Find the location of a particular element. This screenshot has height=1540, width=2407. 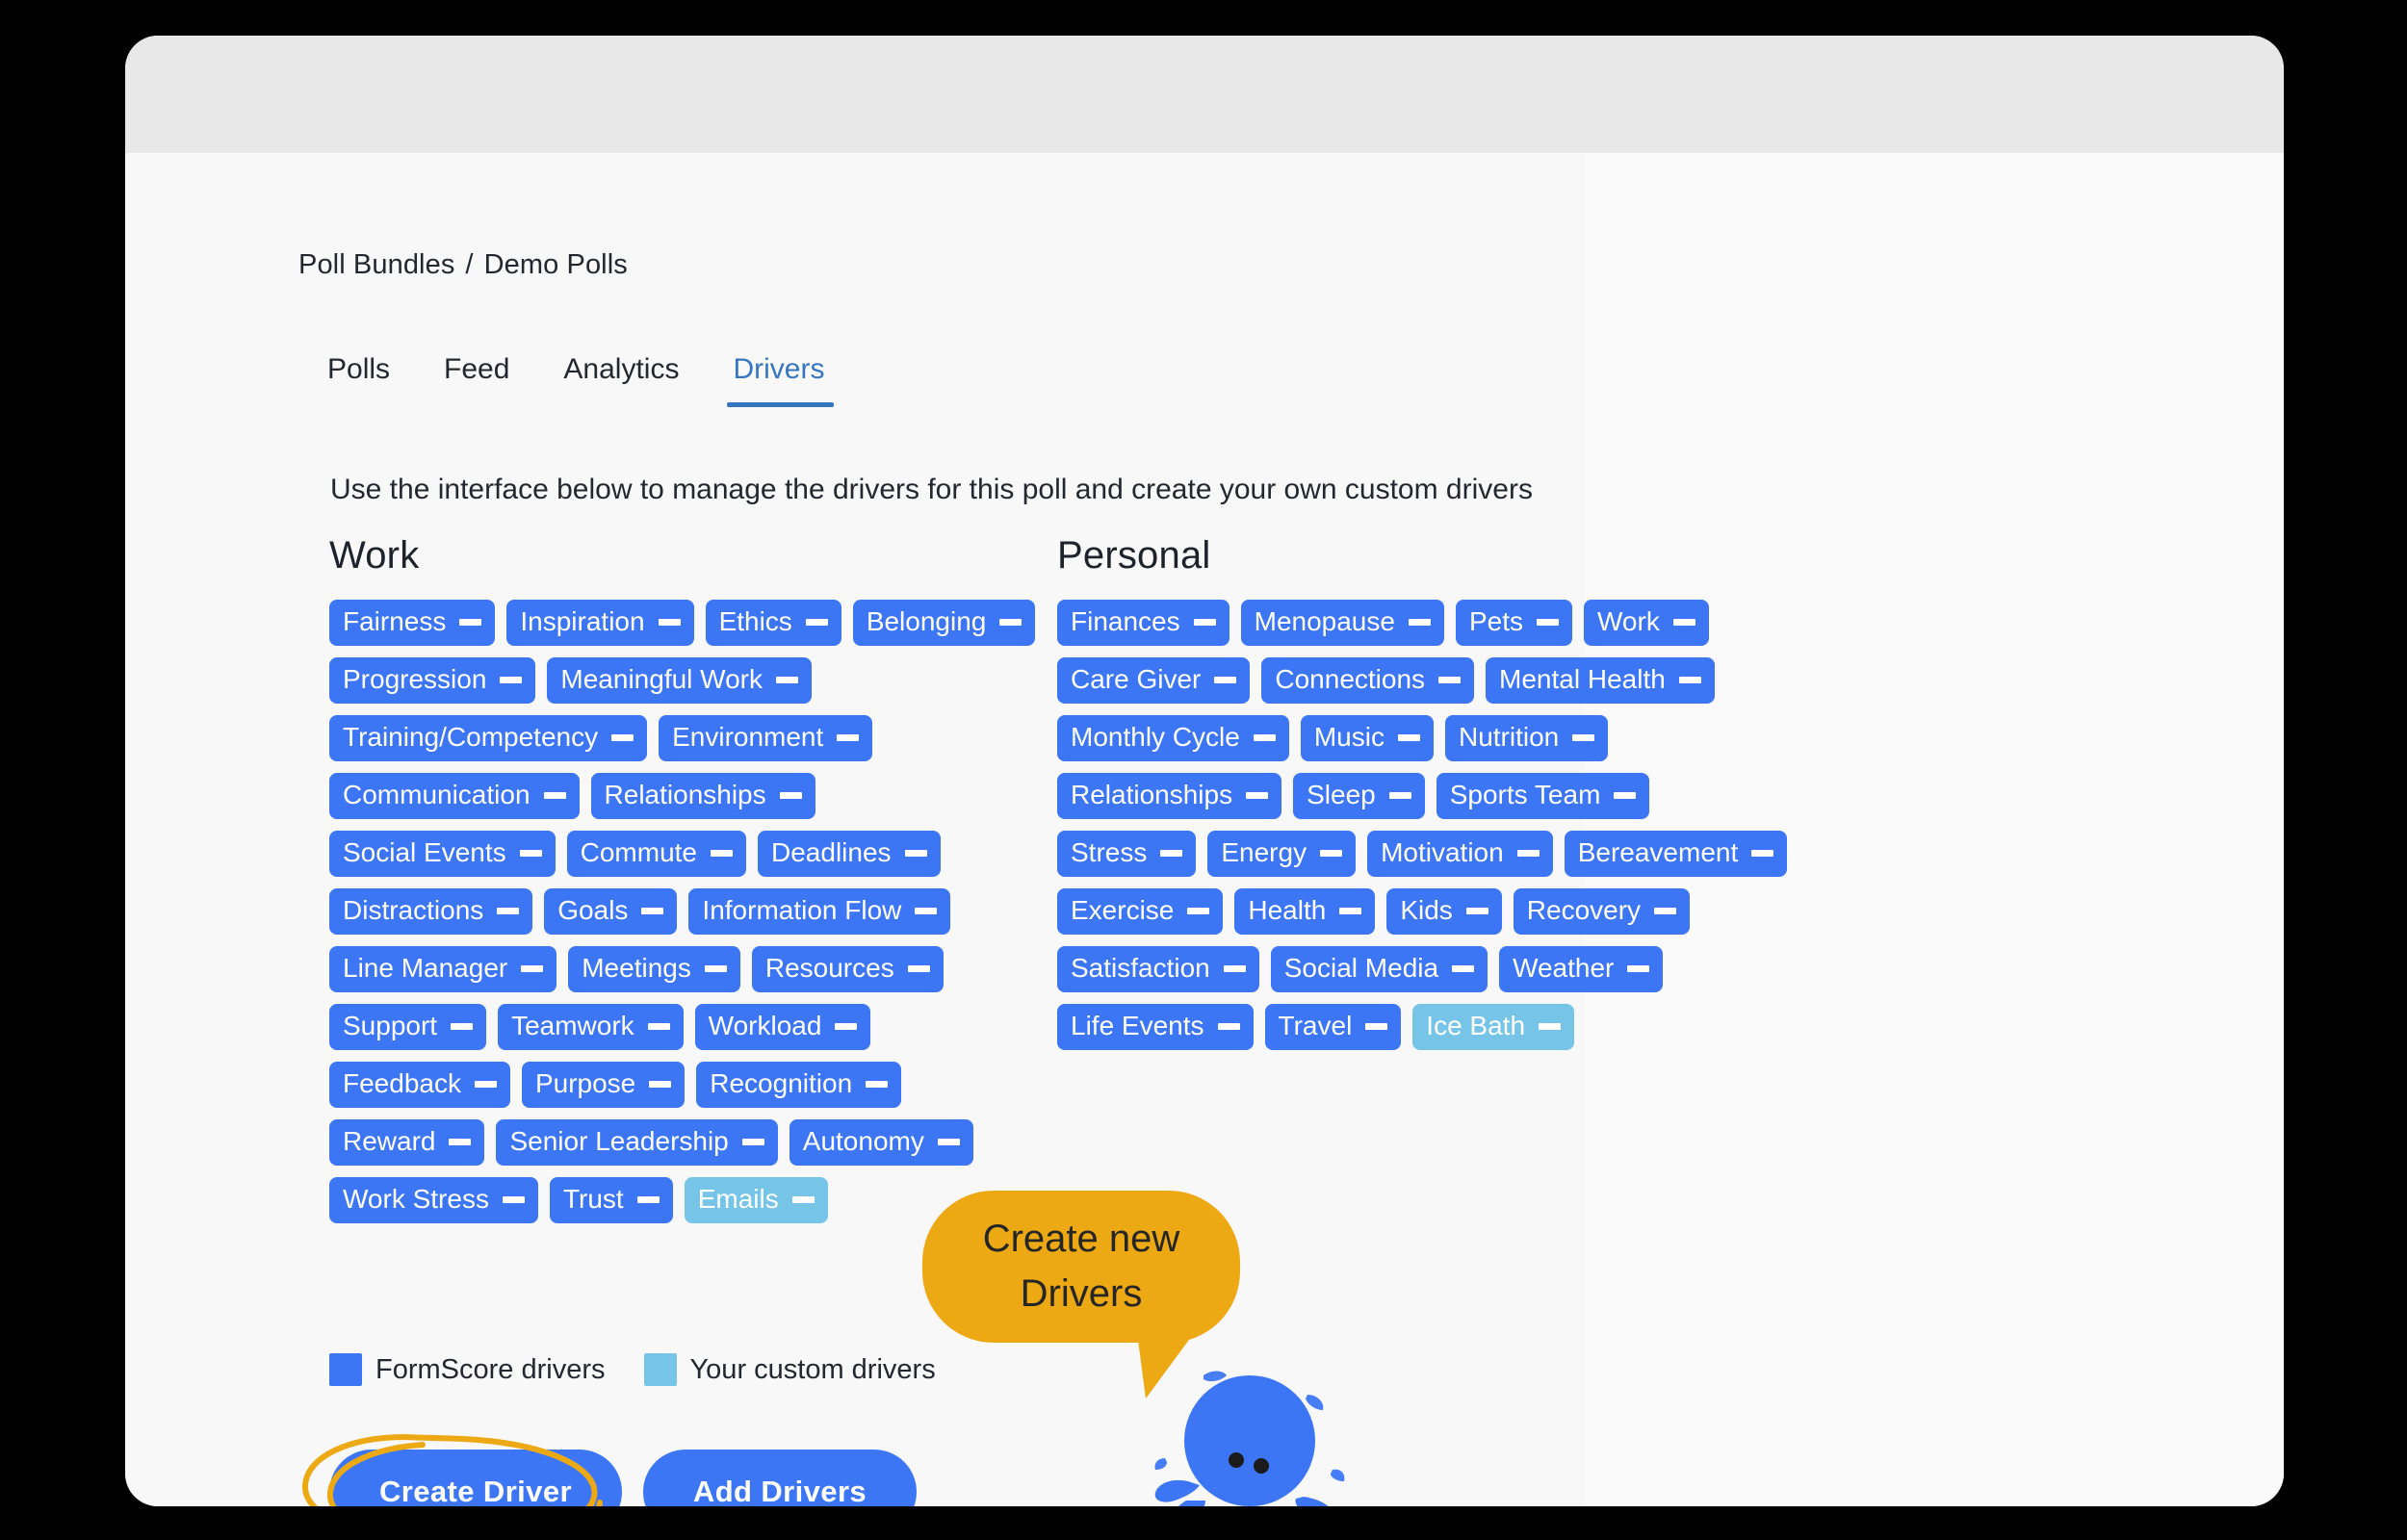

driver-chip: Environment is located at coordinates (766, 738).